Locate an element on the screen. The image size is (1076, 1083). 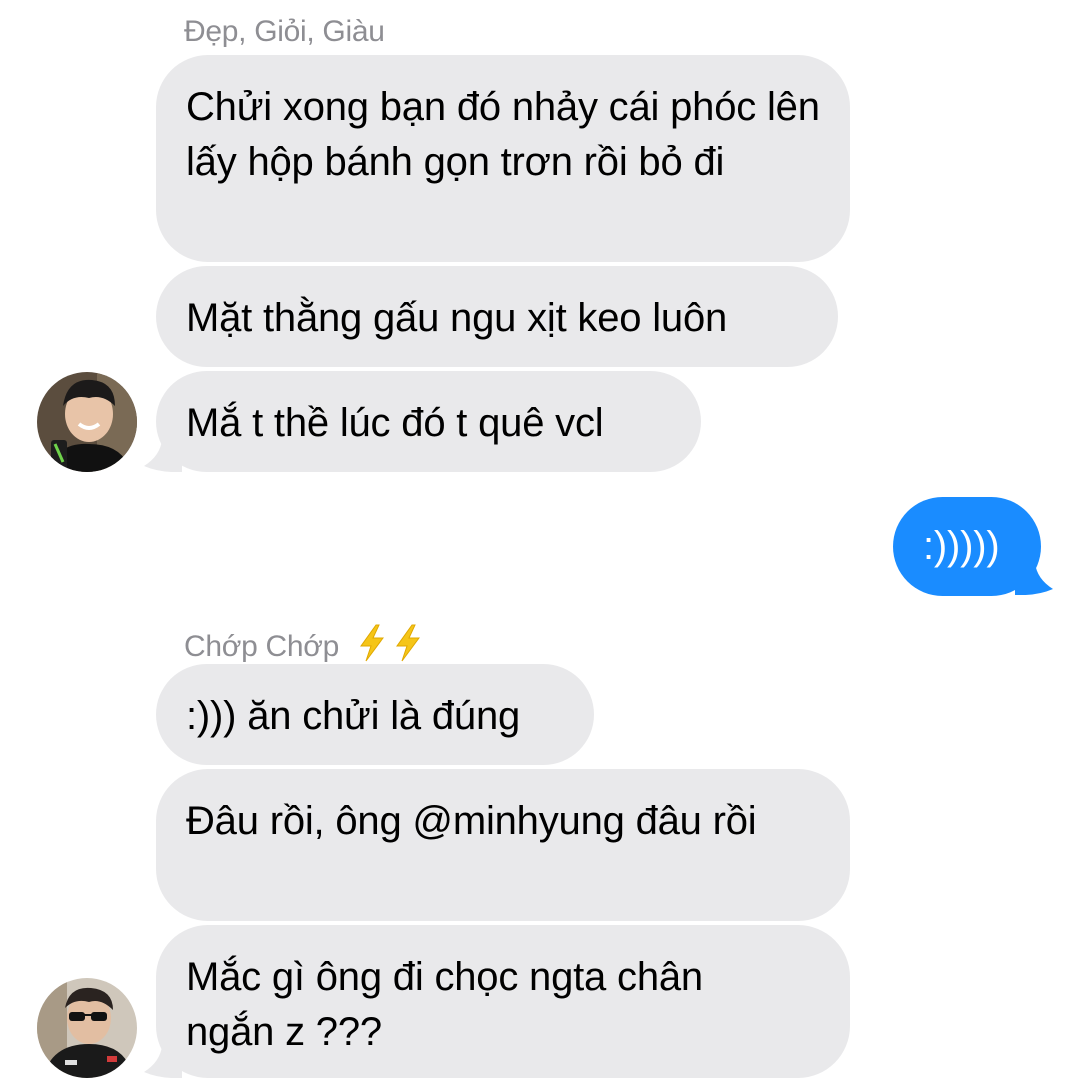
message-text: Mặt thằng gấu ngu xịt keo luôn is located at coordinates (457, 318).